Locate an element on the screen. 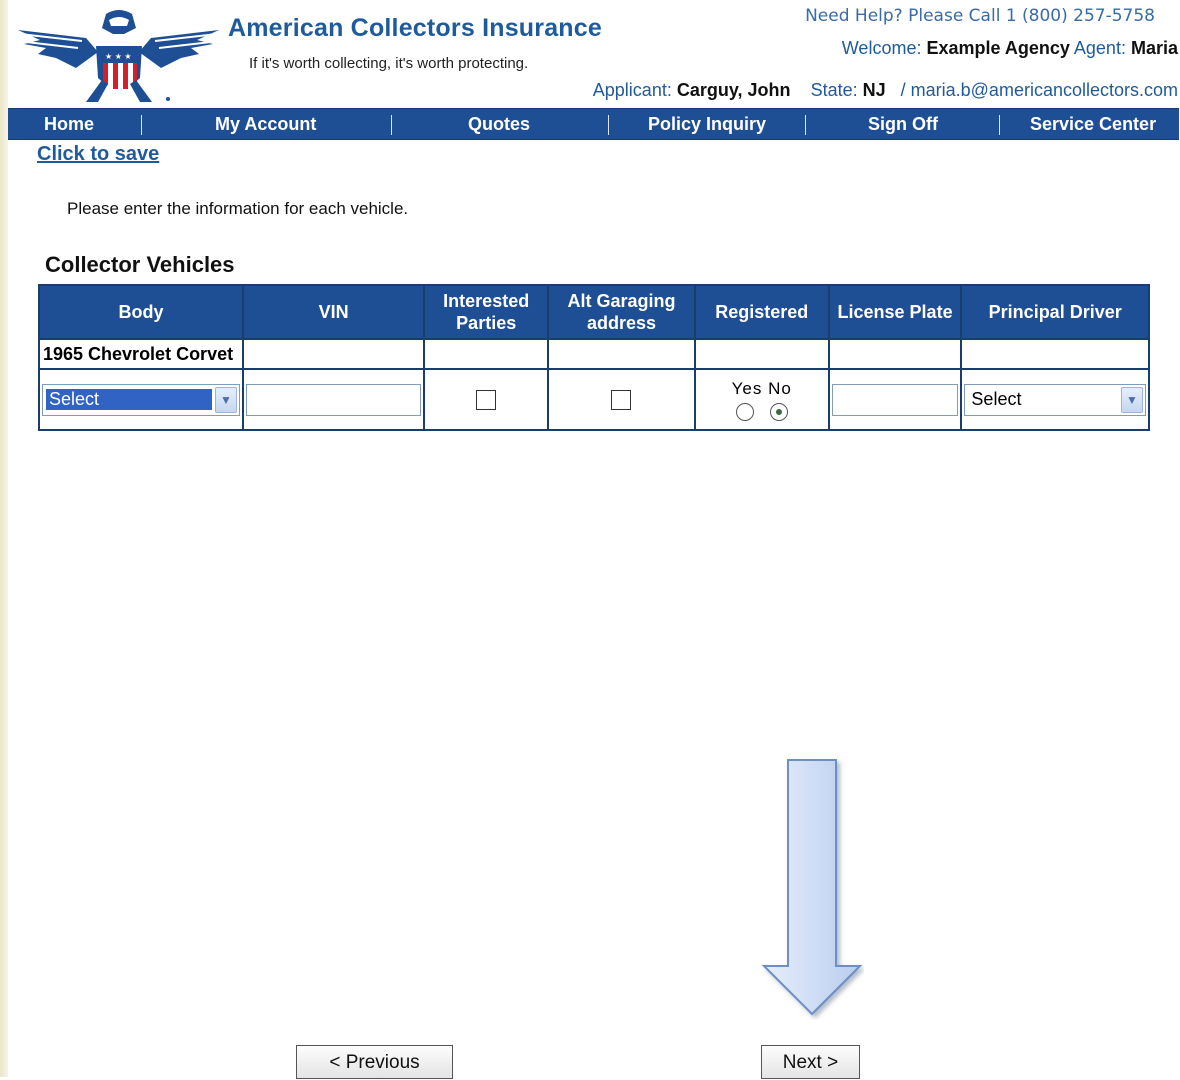  state-label: State: is located at coordinates (834, 90).